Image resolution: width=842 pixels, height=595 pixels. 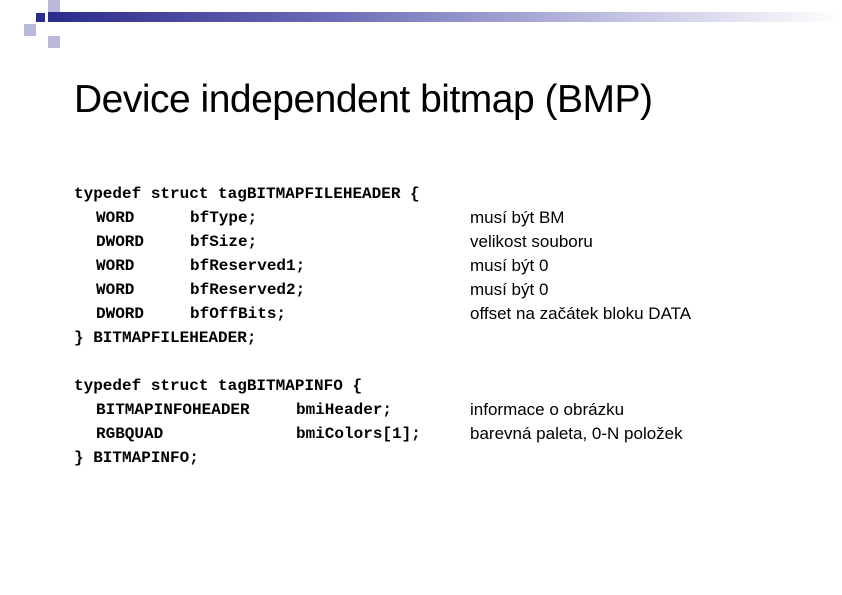 What do you see at coordinates (358, 434) in the screenshot?
I see `field-name: bmiColors[1];` at bounding box center [358, 434].